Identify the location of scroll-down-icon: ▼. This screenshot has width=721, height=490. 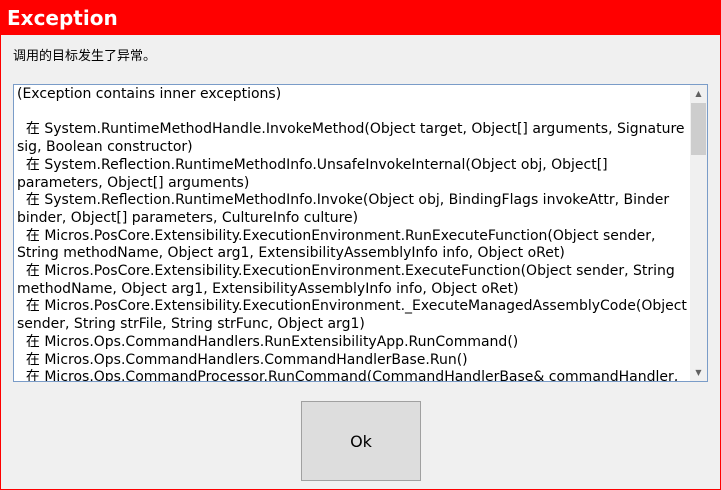
(698, 372).